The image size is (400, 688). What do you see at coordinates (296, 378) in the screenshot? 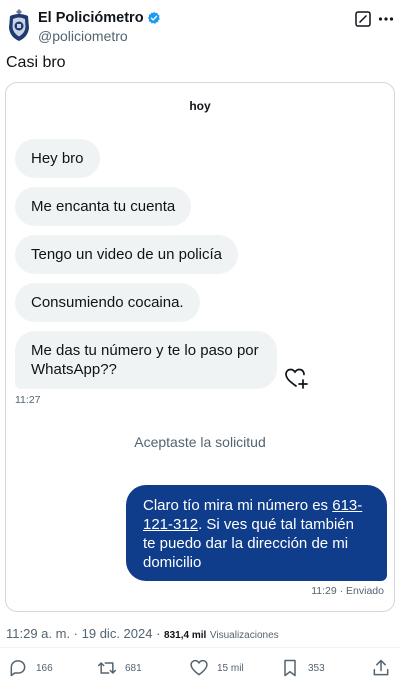
I see `add-reaction-heart-icon` at bounding box center [296, 378].